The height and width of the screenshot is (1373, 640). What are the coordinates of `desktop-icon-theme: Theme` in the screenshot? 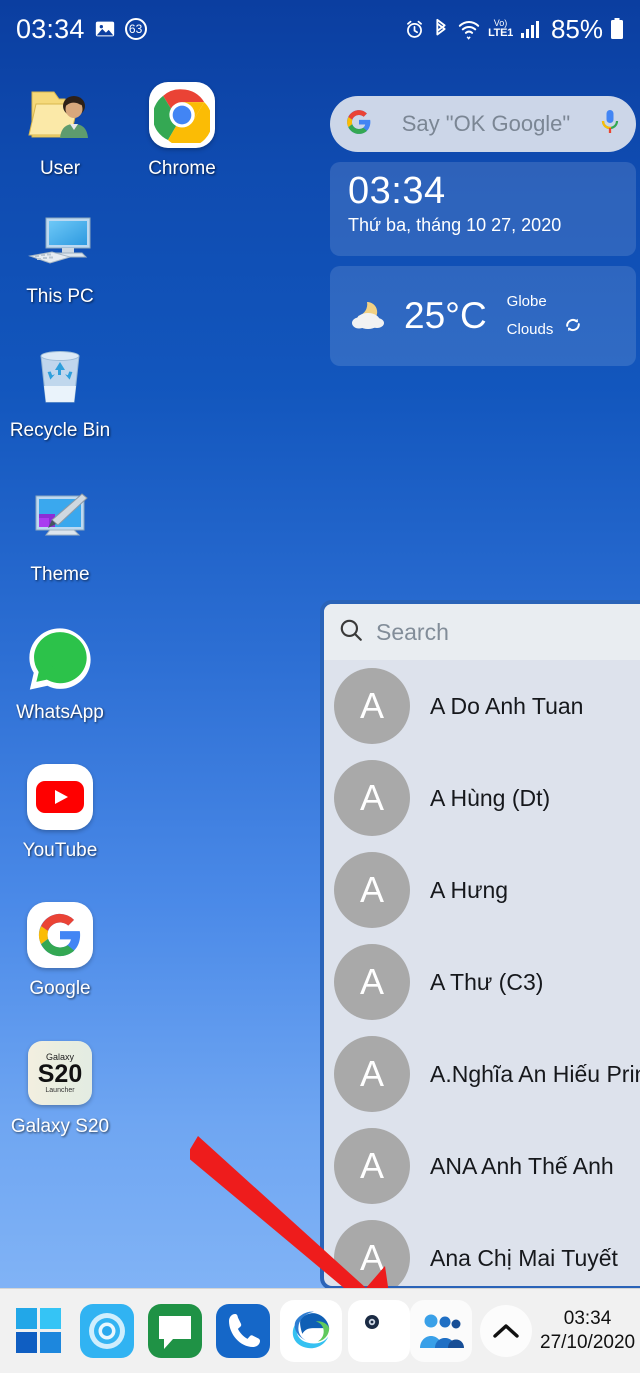 It's located at (60, 535).